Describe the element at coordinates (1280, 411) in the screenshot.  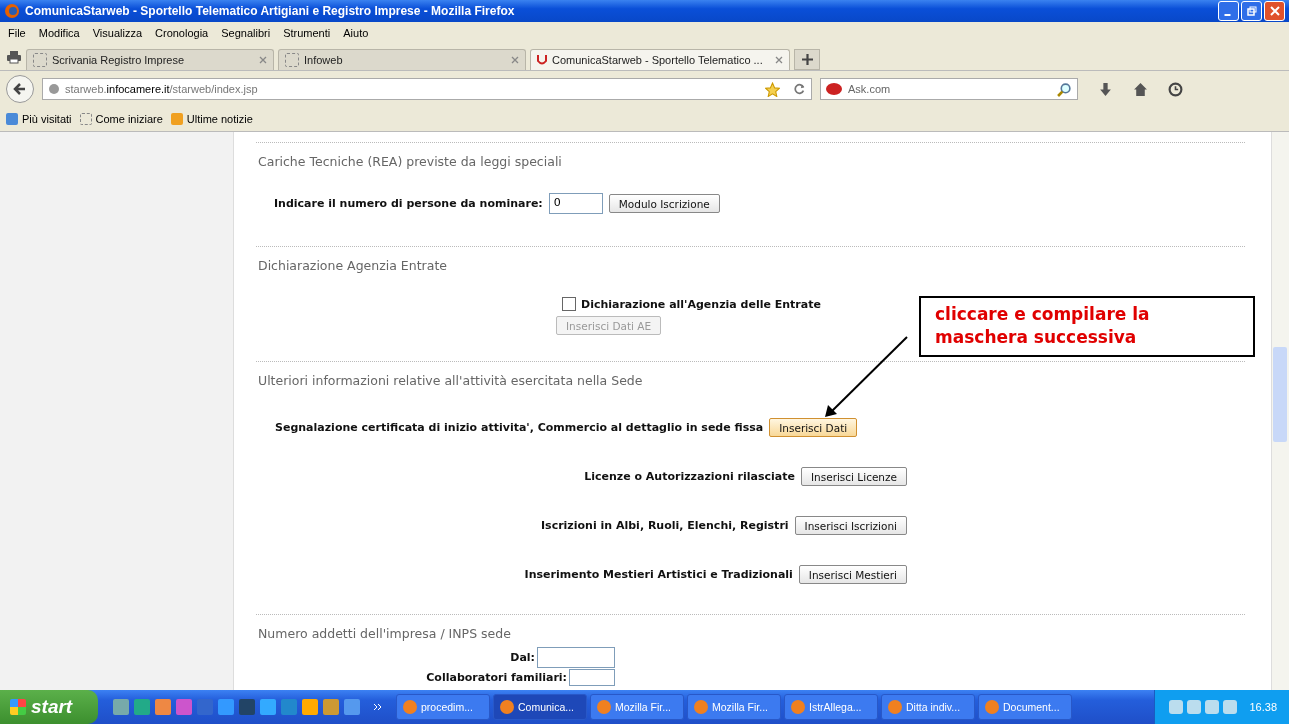
I see `scrollbar` at that location.